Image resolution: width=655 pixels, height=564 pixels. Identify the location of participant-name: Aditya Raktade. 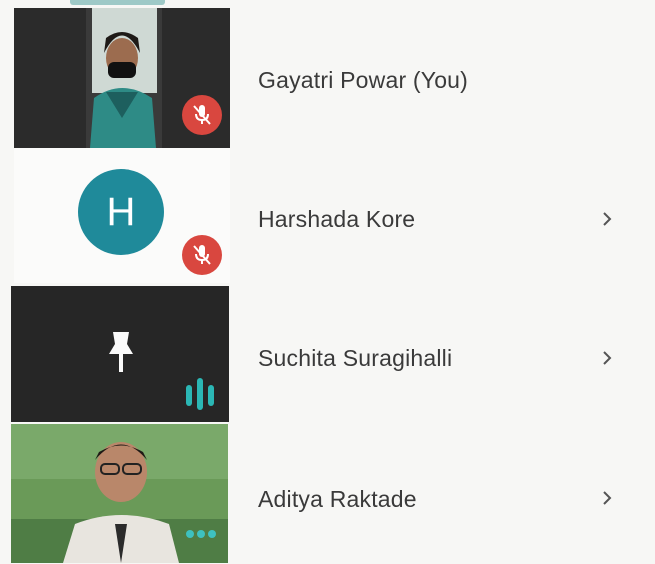
(337, 499).